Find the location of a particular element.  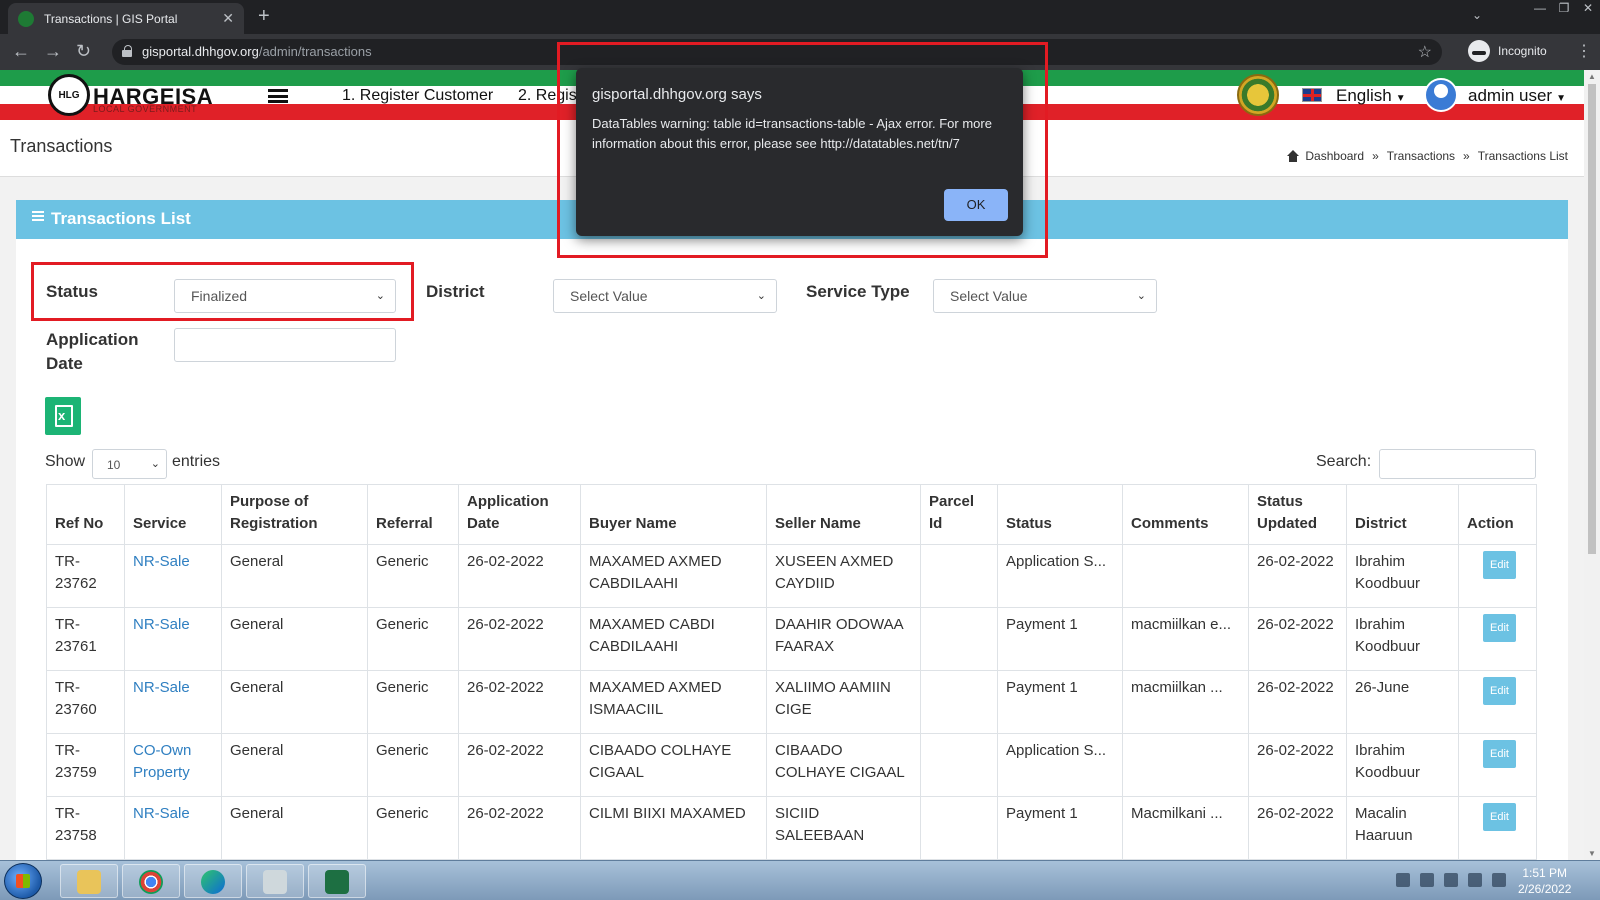

window-controls: — ❐ ✕ is located at coordinates (1564, 9).